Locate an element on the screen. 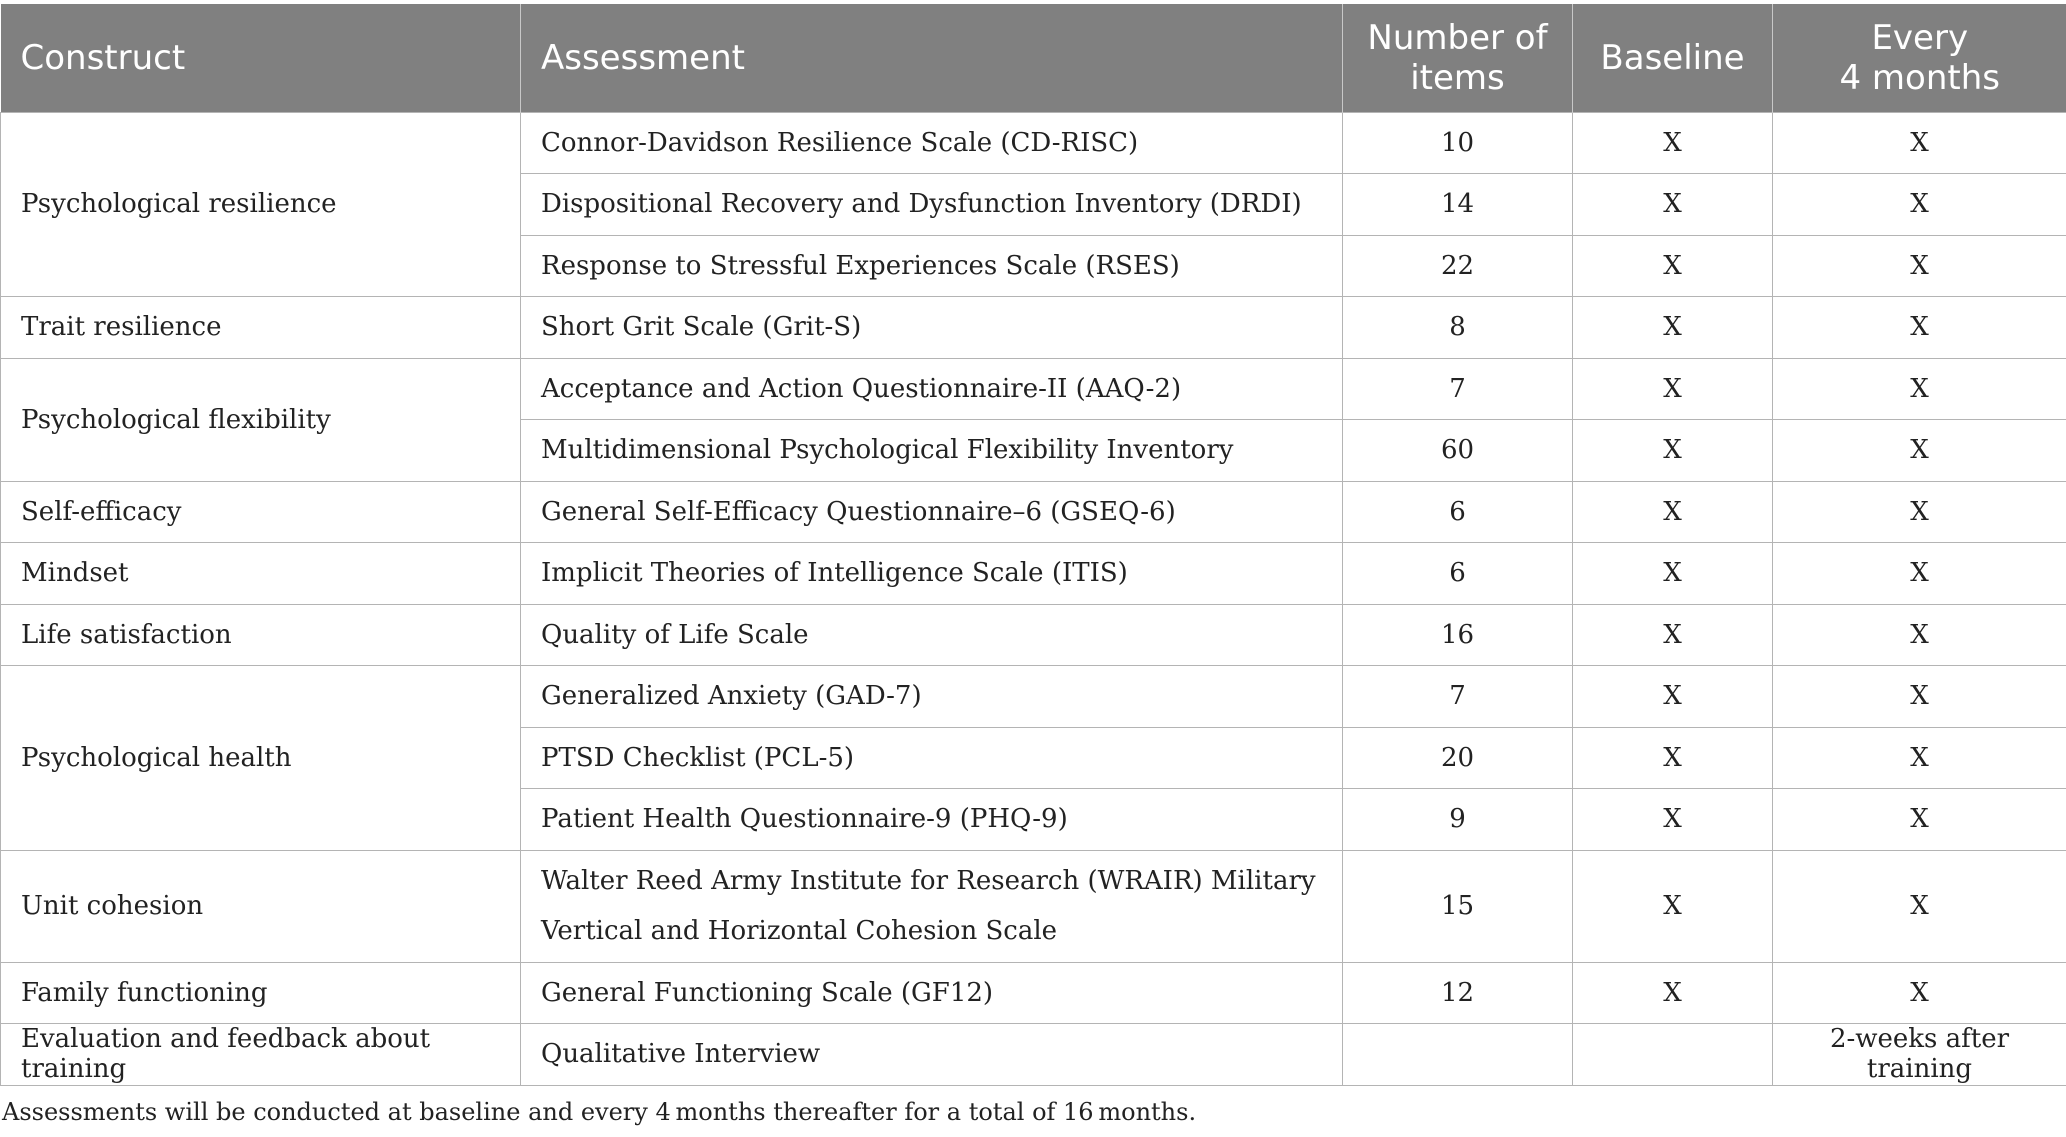 This screenshot has width=2066, height=1137. items-cell: 10 is located at coordinates (1457, 142).